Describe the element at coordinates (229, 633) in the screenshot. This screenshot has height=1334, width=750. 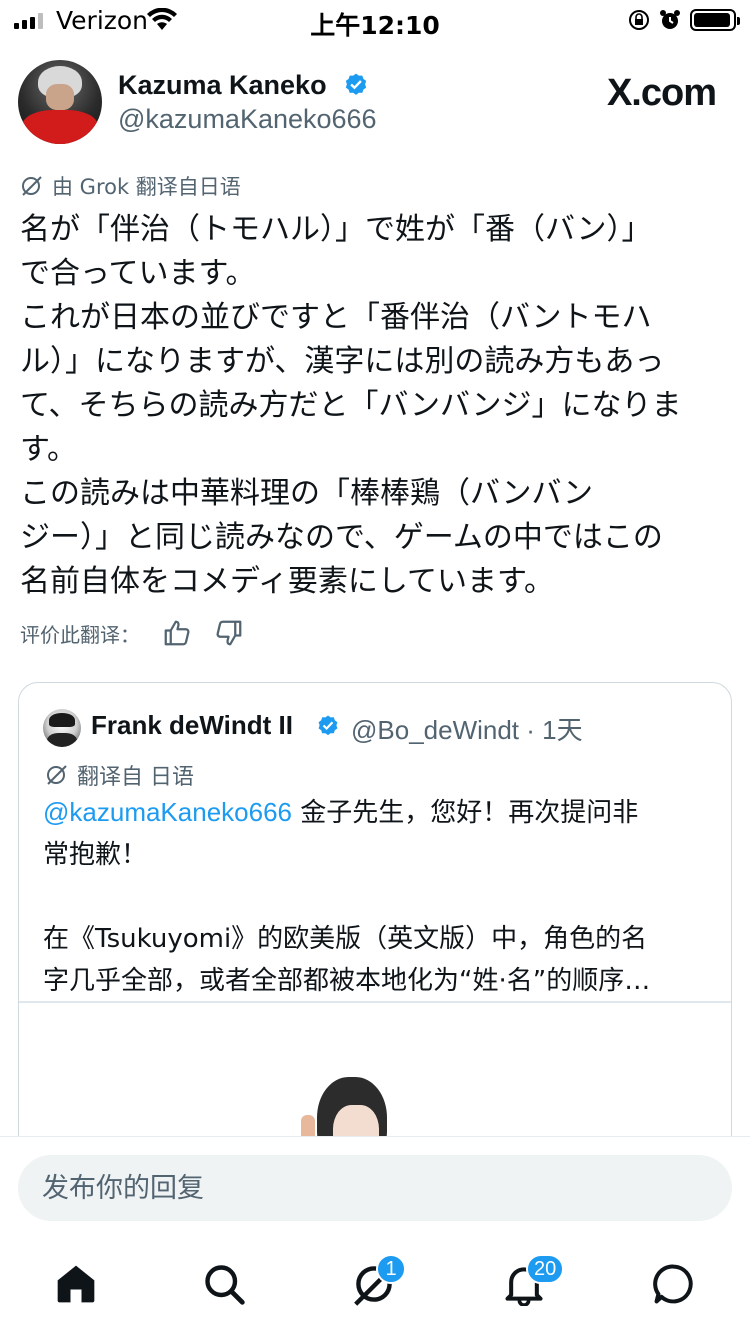
I see `thumbs-down-icon` at that location.